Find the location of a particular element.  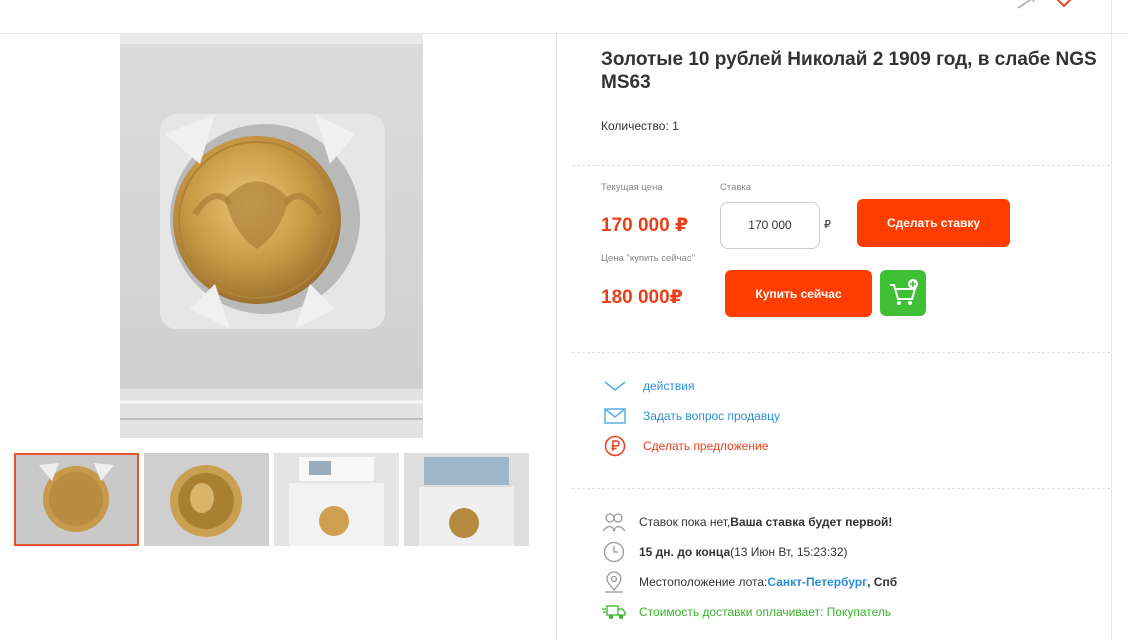

map-pin-icon is located at coordinates (614, 582).